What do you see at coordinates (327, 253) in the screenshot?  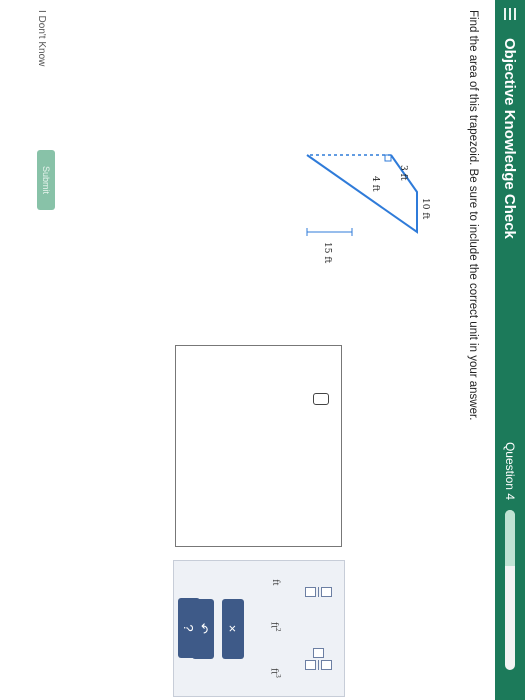 I see `label-height: 15 ft` at bounding box center [327, 253].